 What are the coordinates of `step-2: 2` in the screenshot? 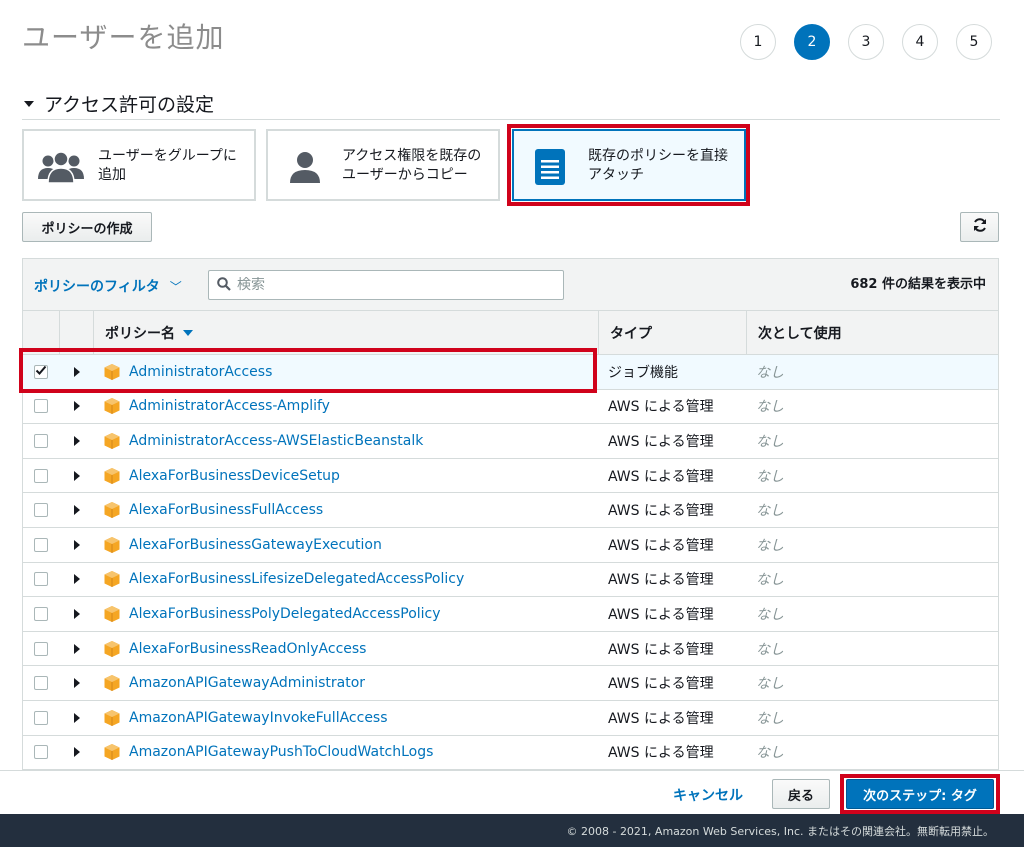 It's located at (812, 42).